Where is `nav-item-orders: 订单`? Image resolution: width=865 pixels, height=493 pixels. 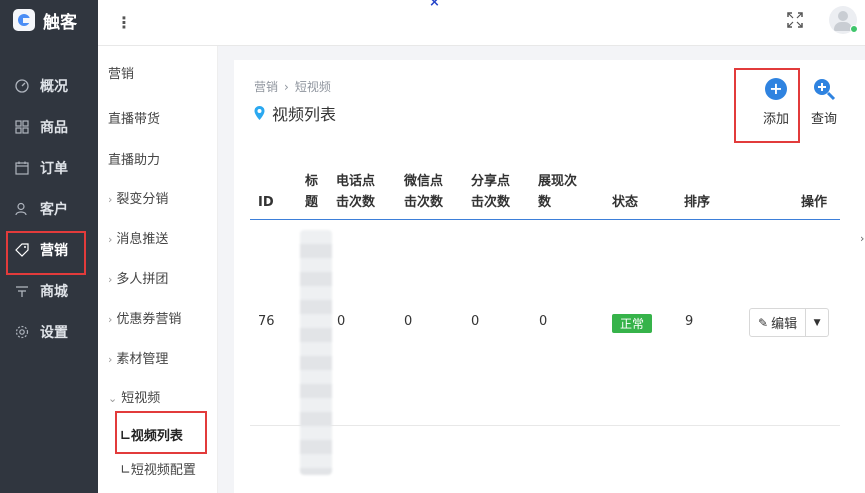 nav-item-orders: 订单 is located at coordinates (49, 167).